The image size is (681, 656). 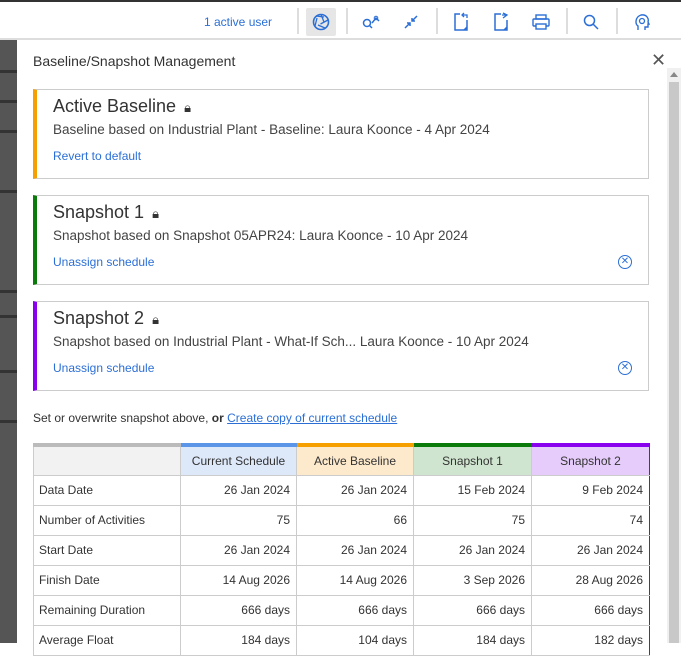 What do you see at coordinates (99, 318) in the screenshot?
I see `card-title: Snapshot 2` at bounding box center [99, 318].